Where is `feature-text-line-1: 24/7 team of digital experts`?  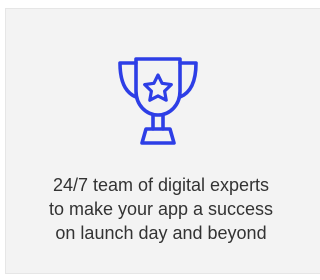 feature-text-line-1: 24/7 team of digital experts is located at coordinates (161, 185).